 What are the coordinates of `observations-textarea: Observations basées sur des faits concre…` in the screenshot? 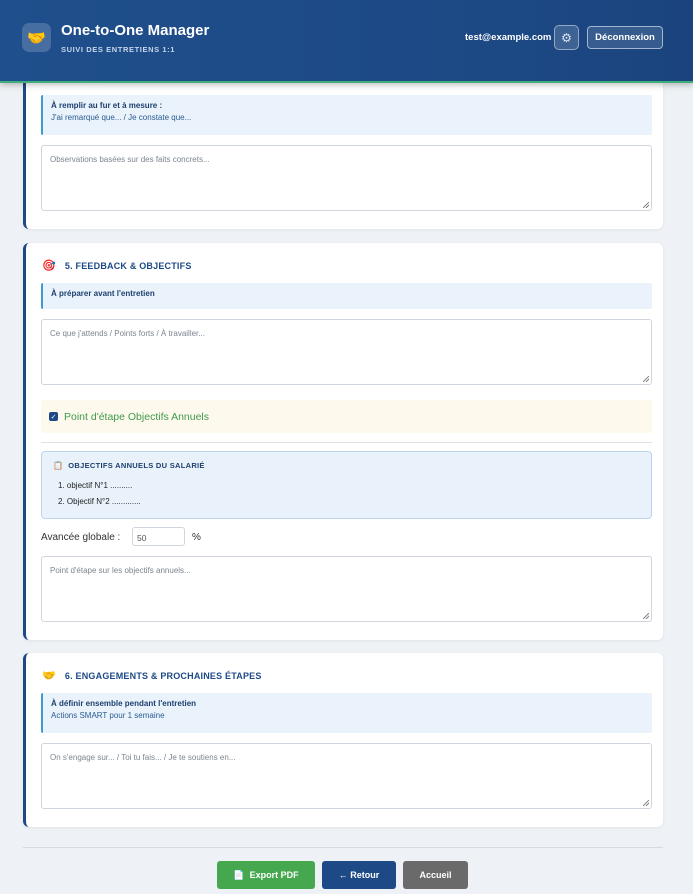 It's located at (346, 178).